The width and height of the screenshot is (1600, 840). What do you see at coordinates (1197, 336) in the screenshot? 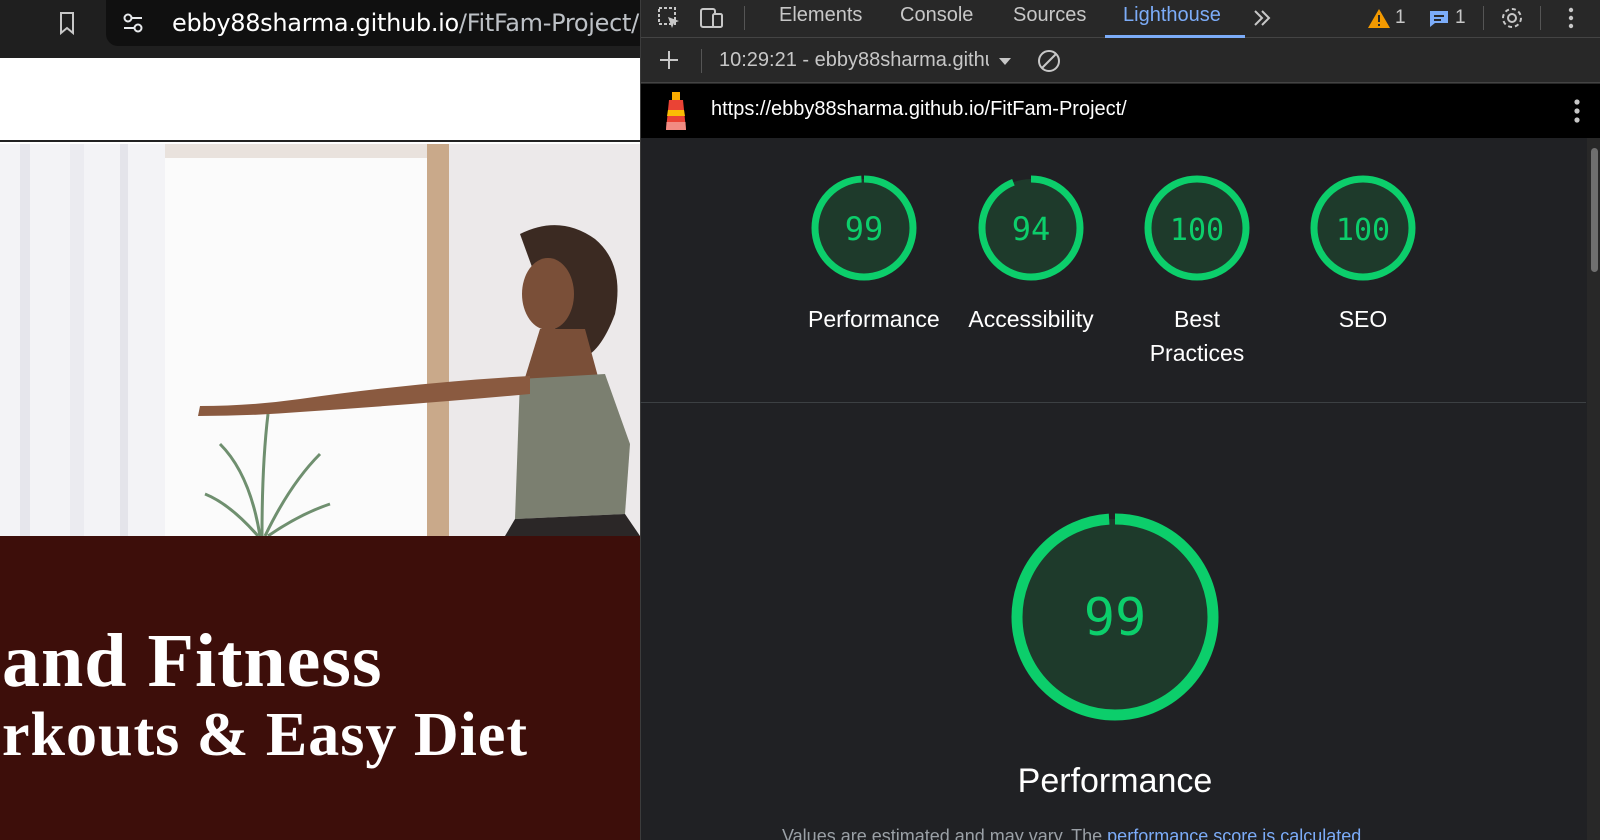
I see `gauge-label: Best Practices` at bounding box center [1197, 336].